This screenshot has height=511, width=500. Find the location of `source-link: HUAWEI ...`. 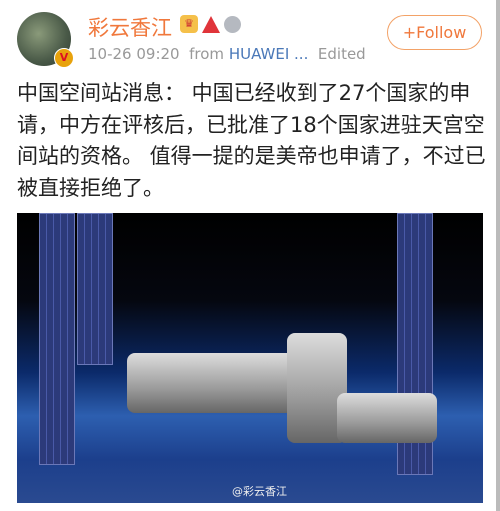

source-link: HUAWEI ... is located at coordinates (269, 54).